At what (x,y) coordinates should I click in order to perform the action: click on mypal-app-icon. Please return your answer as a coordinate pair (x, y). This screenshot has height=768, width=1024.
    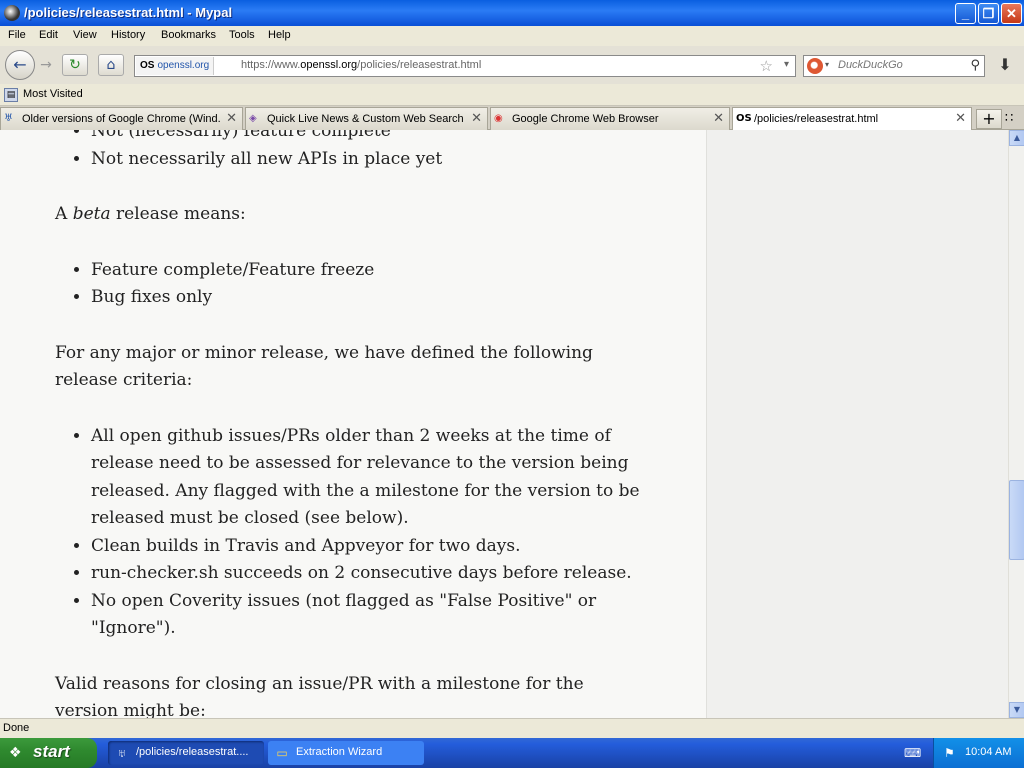
    Looking at the image, I should click on (12, 13).